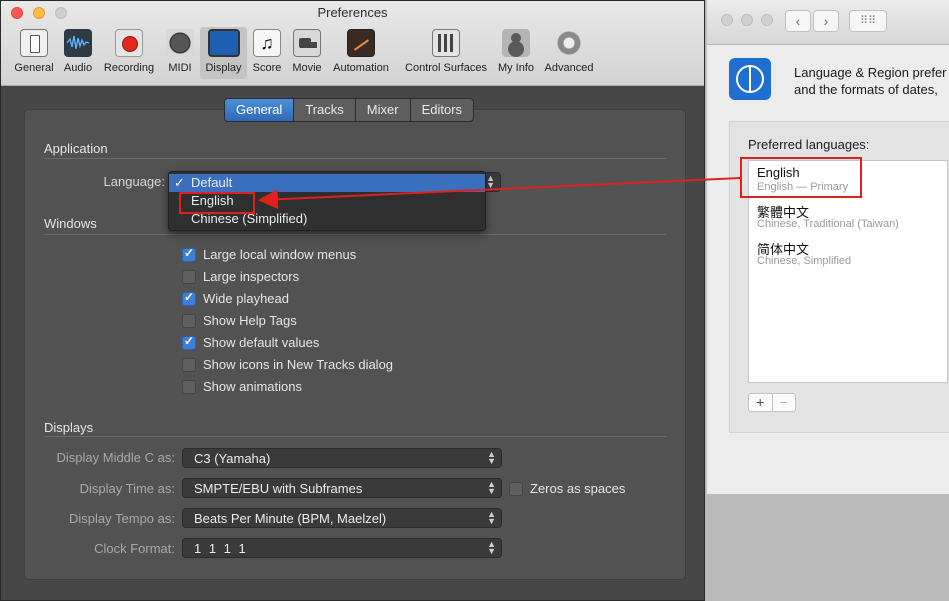  Describe the element at coordinates (516, 68) in the screenshot. I see `toolbar-label: My Info` at that location.